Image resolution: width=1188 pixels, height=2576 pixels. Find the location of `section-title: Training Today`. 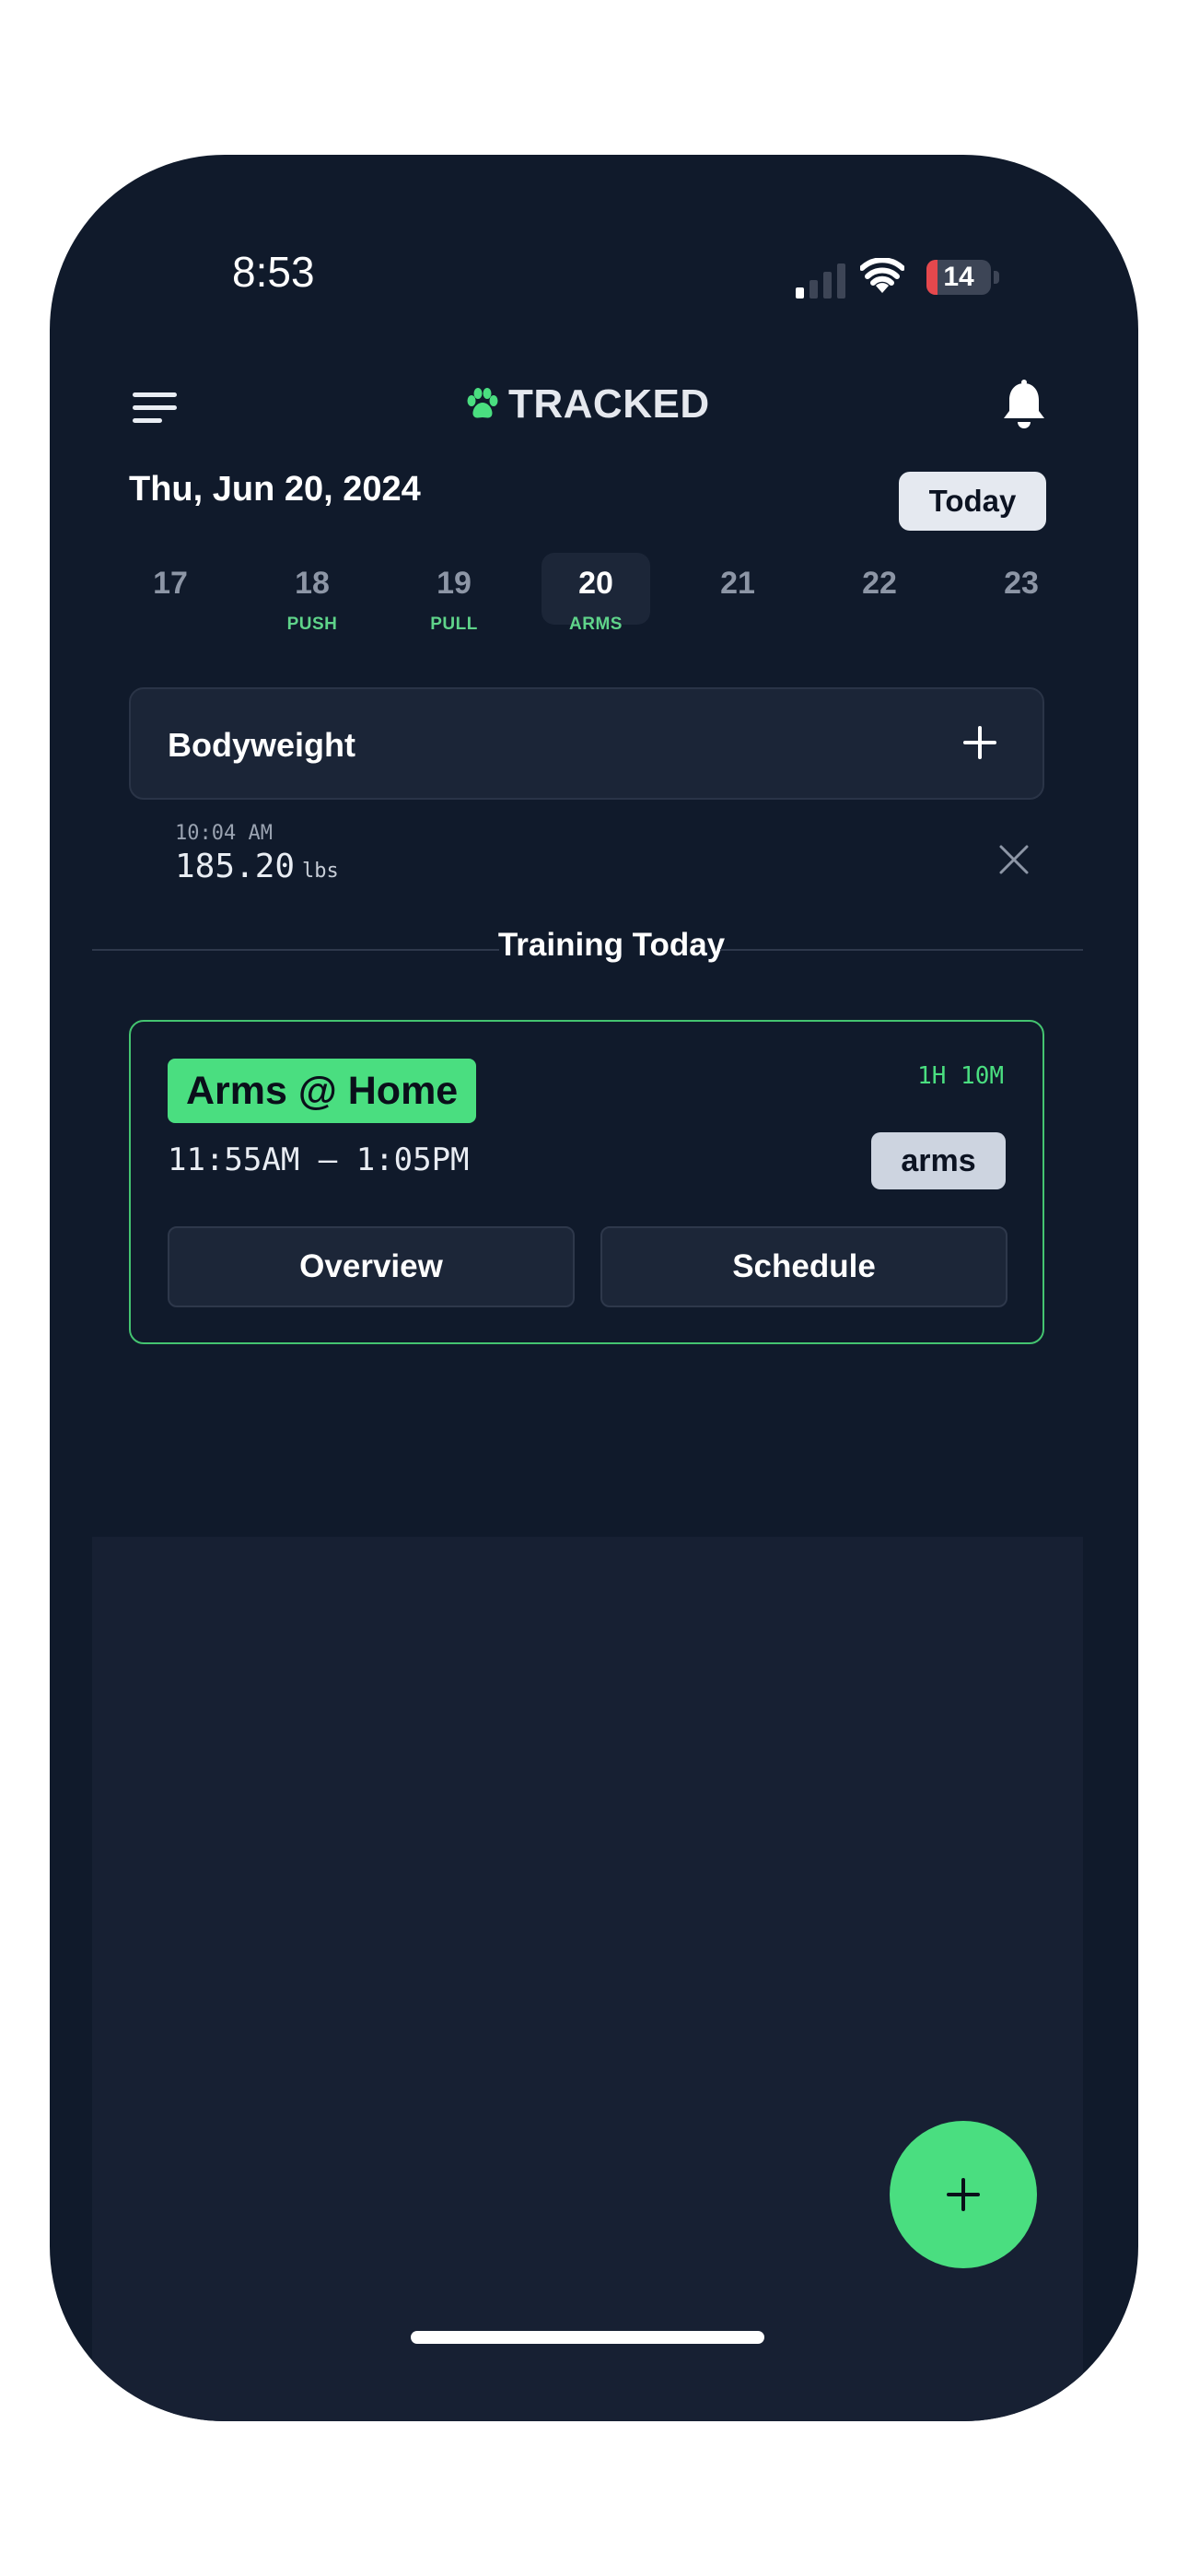

section-title: Training Today is located at coordinates (611, 945).